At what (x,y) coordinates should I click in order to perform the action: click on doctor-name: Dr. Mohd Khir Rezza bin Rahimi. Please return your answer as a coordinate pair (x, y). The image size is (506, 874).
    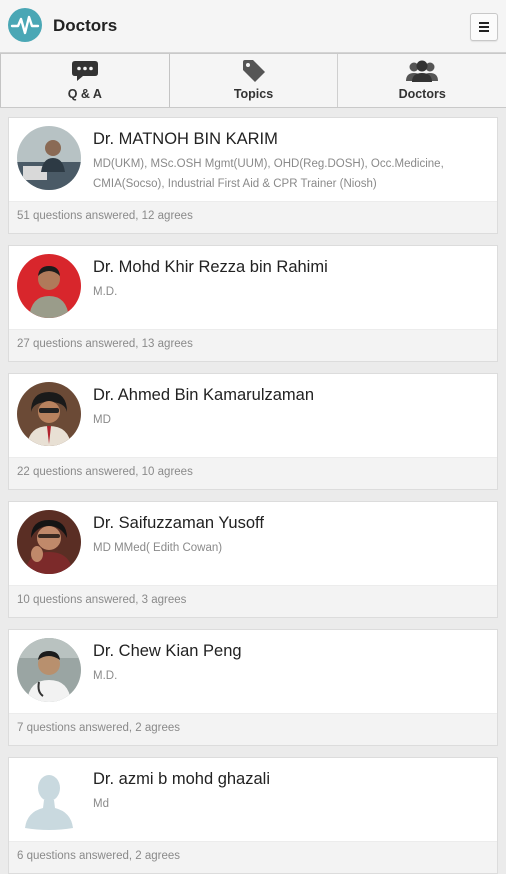
    Looking at the image, I should click on (293, 267).